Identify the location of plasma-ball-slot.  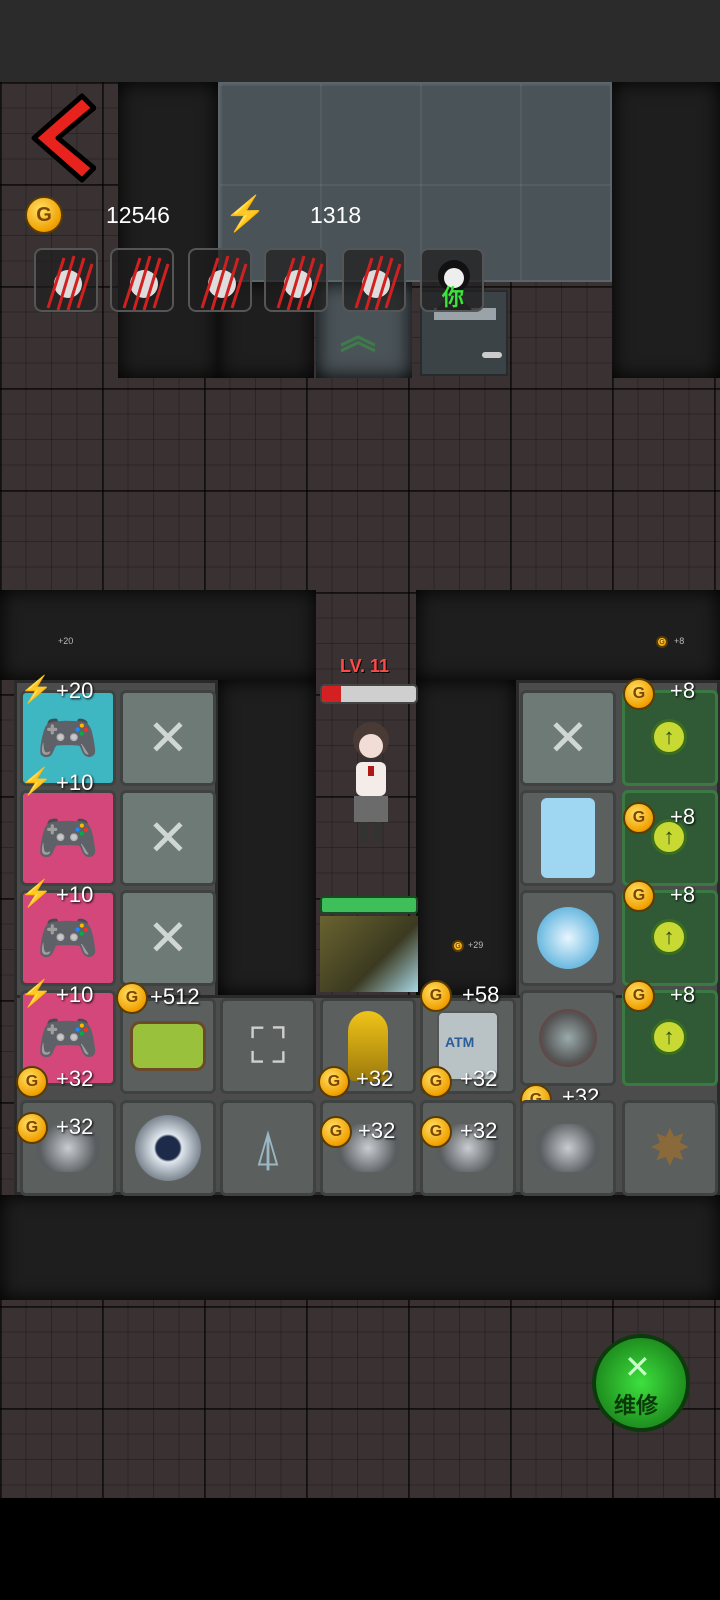
(568, 938).